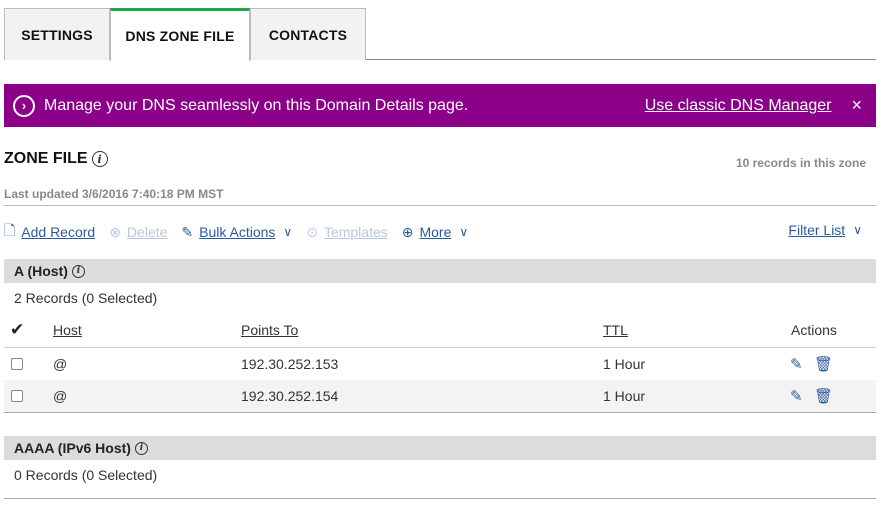  I want to click on table-row: @ 192.30.252.153 1 Hour ✎ 🗑, so click(440, 364).